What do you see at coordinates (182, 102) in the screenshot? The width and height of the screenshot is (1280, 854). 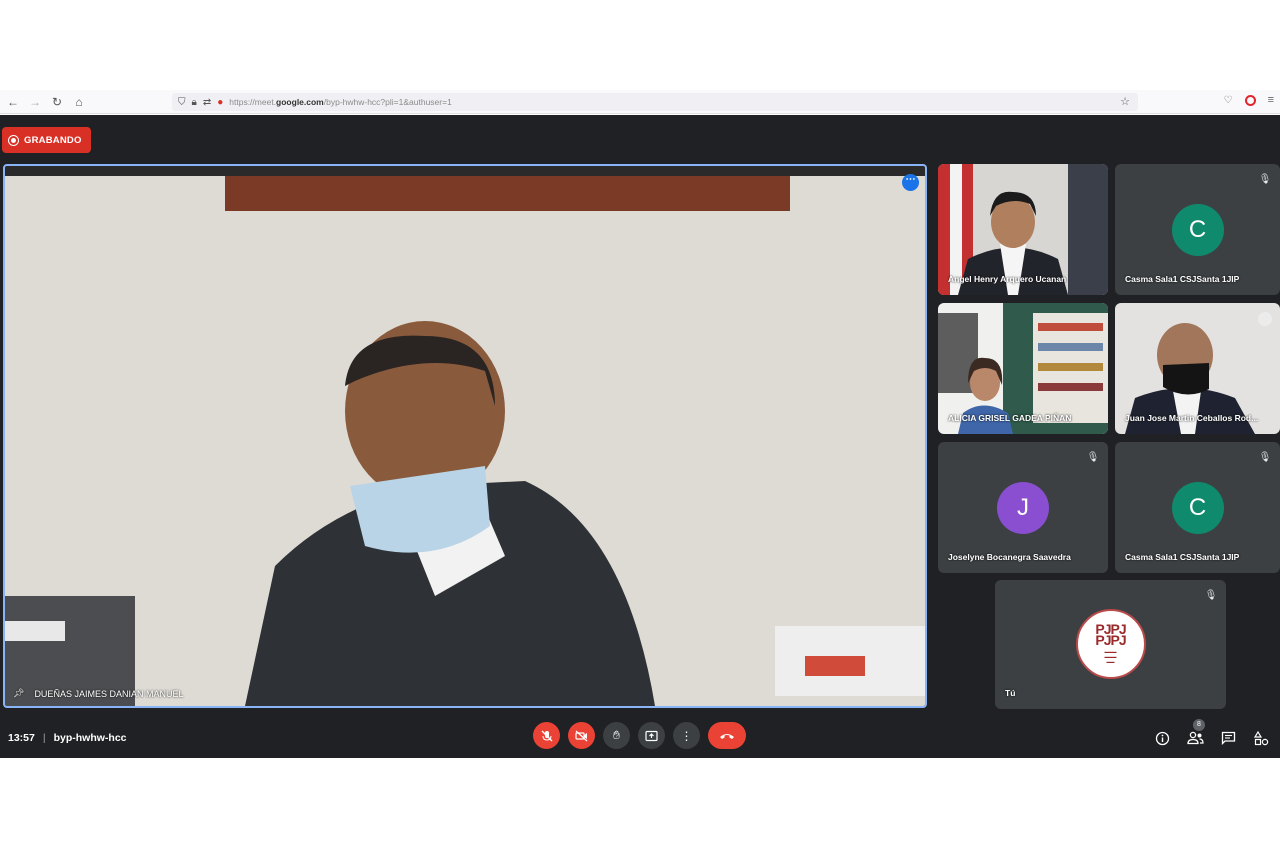 I see `shield-icon: ⛉` at bounding box center [182, 102].